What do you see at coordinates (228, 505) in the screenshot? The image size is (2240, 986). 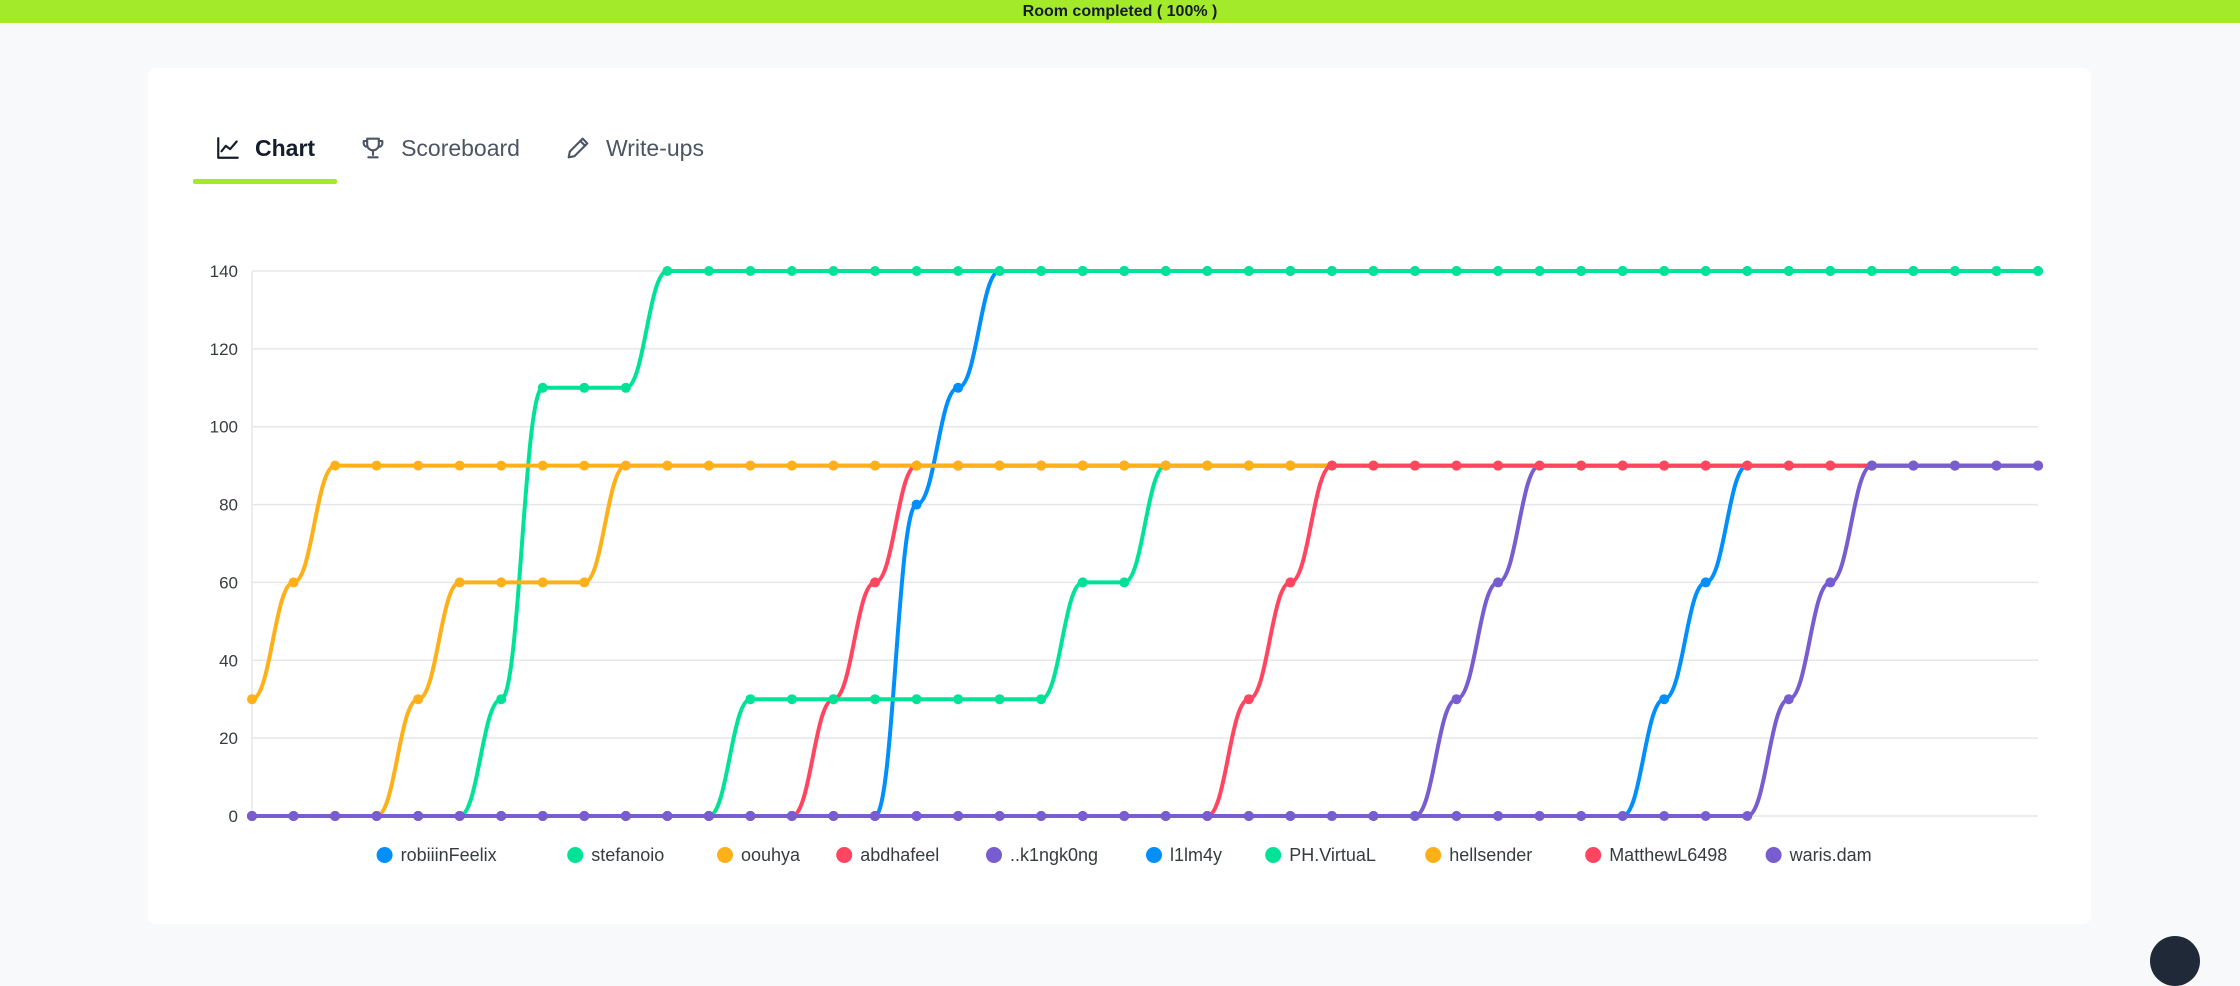 I see `y-tick-label: 80` at bounding box center [228, 505].